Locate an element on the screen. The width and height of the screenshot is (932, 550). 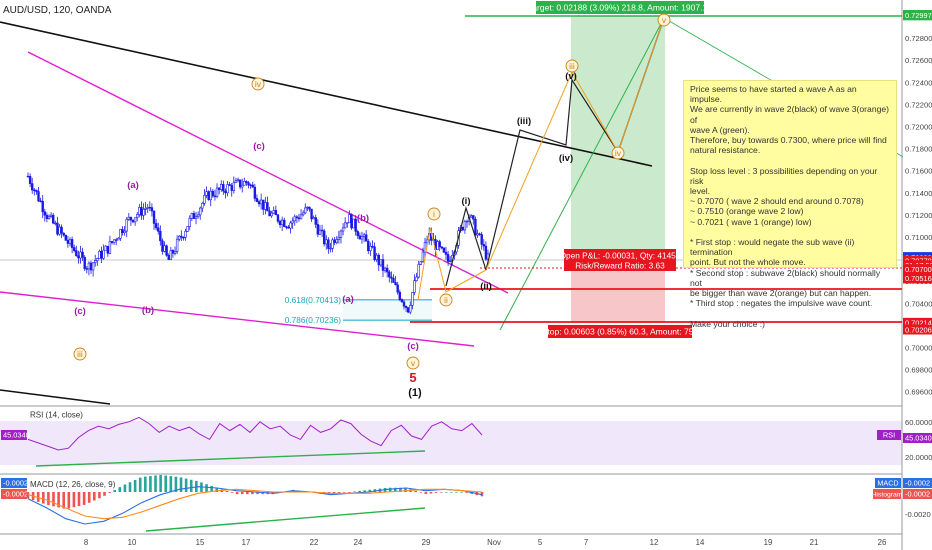
time-axis: 8 10 15 17 22 24 29 Nov 5 7 12 14 19 21 26 is located at coordinates (485, 542).